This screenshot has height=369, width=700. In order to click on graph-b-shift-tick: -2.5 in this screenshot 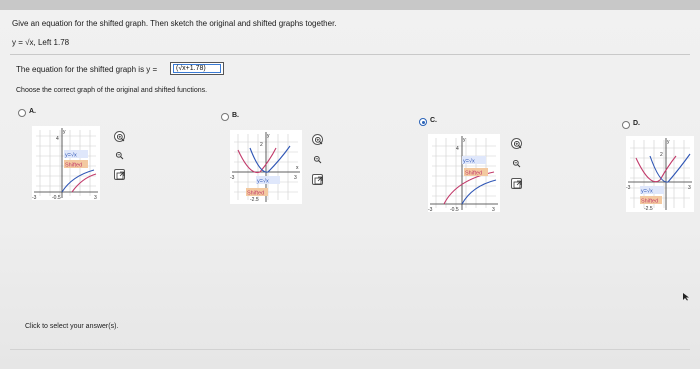, I will do `click(254, 200)`.